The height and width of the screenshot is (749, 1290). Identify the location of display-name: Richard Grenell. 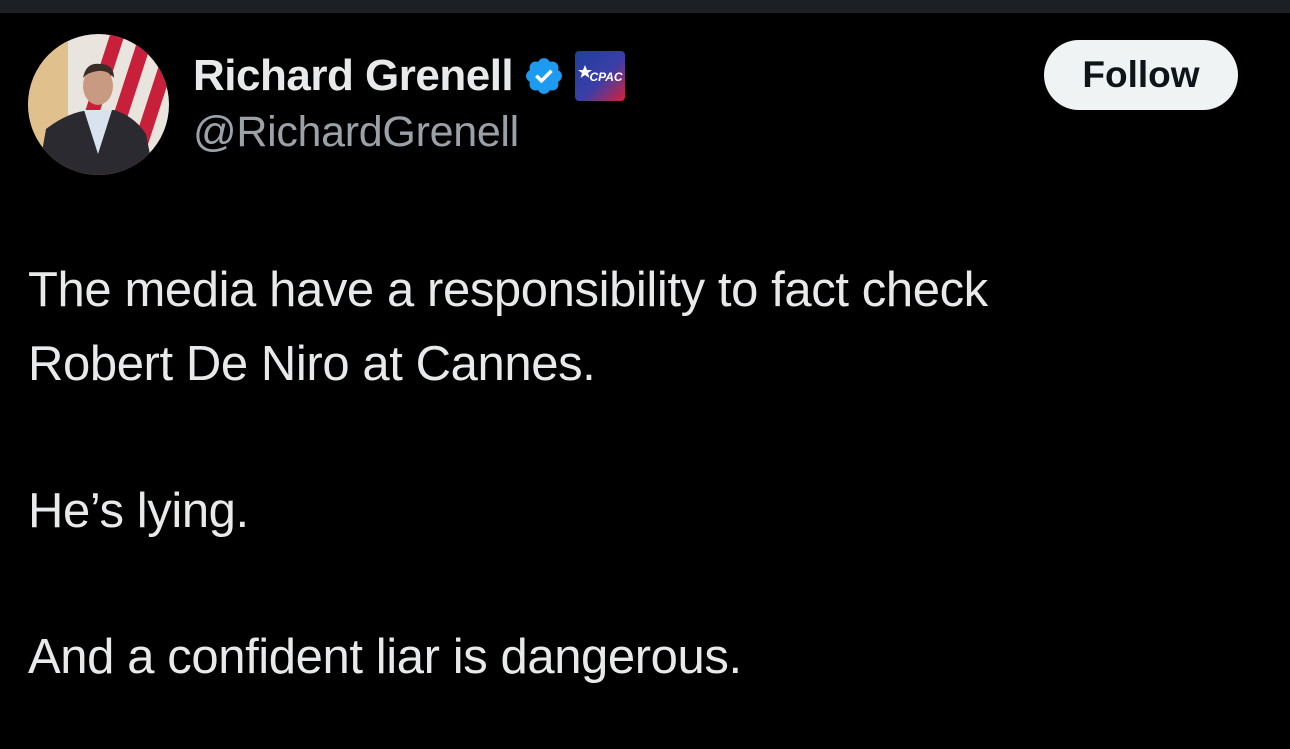
(353, 76).